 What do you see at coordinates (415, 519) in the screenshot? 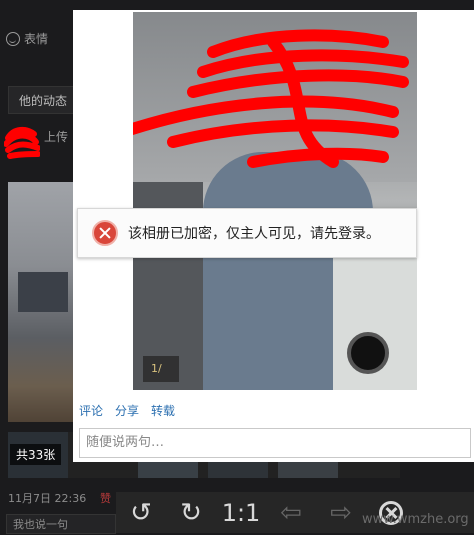
I see `watermark: www.wmzhe.org` at bounding box center [415, 519].